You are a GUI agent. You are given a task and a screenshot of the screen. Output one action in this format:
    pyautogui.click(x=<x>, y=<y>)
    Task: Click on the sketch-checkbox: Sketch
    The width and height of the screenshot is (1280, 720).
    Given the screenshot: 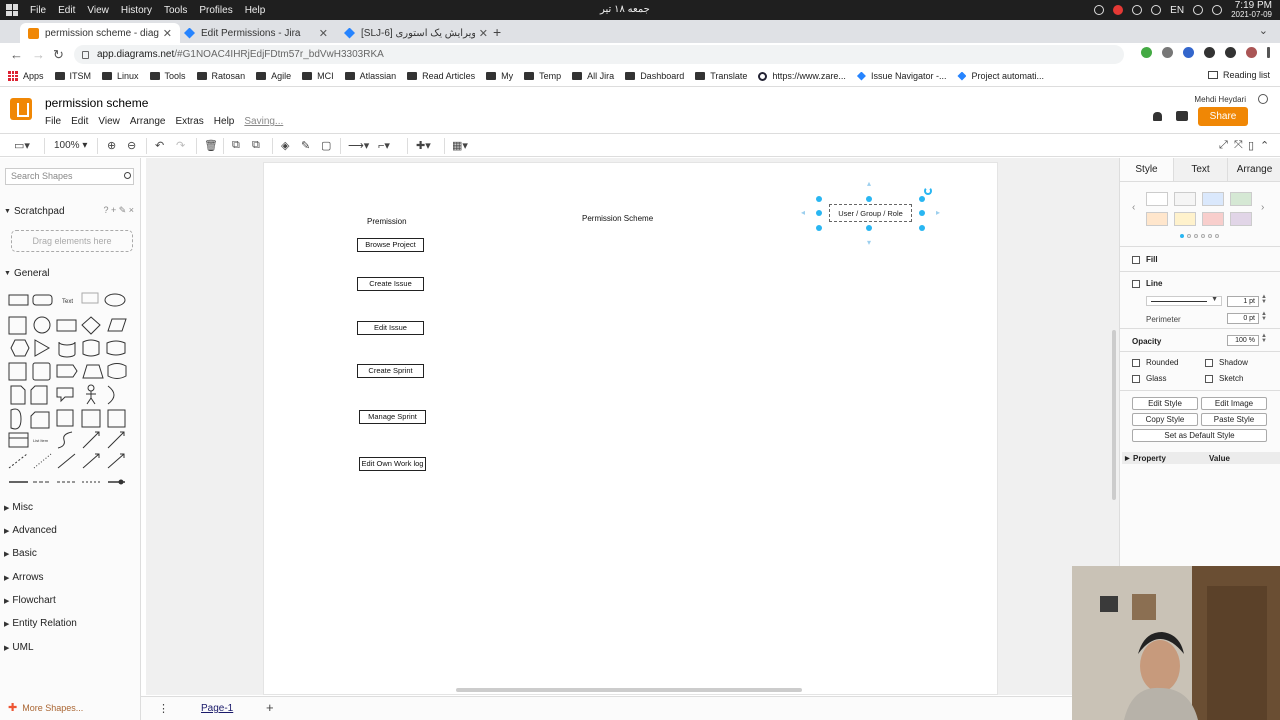 What is the action you would take?
    pyautogui.click(x=1224, y=378)
    